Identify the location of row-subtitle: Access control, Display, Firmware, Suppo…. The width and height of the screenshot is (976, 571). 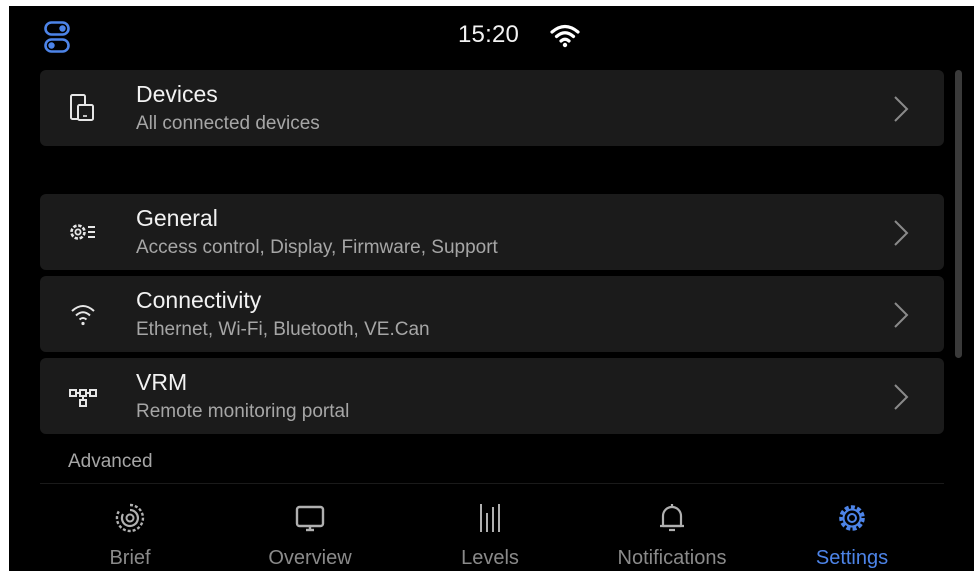
(317, 247).